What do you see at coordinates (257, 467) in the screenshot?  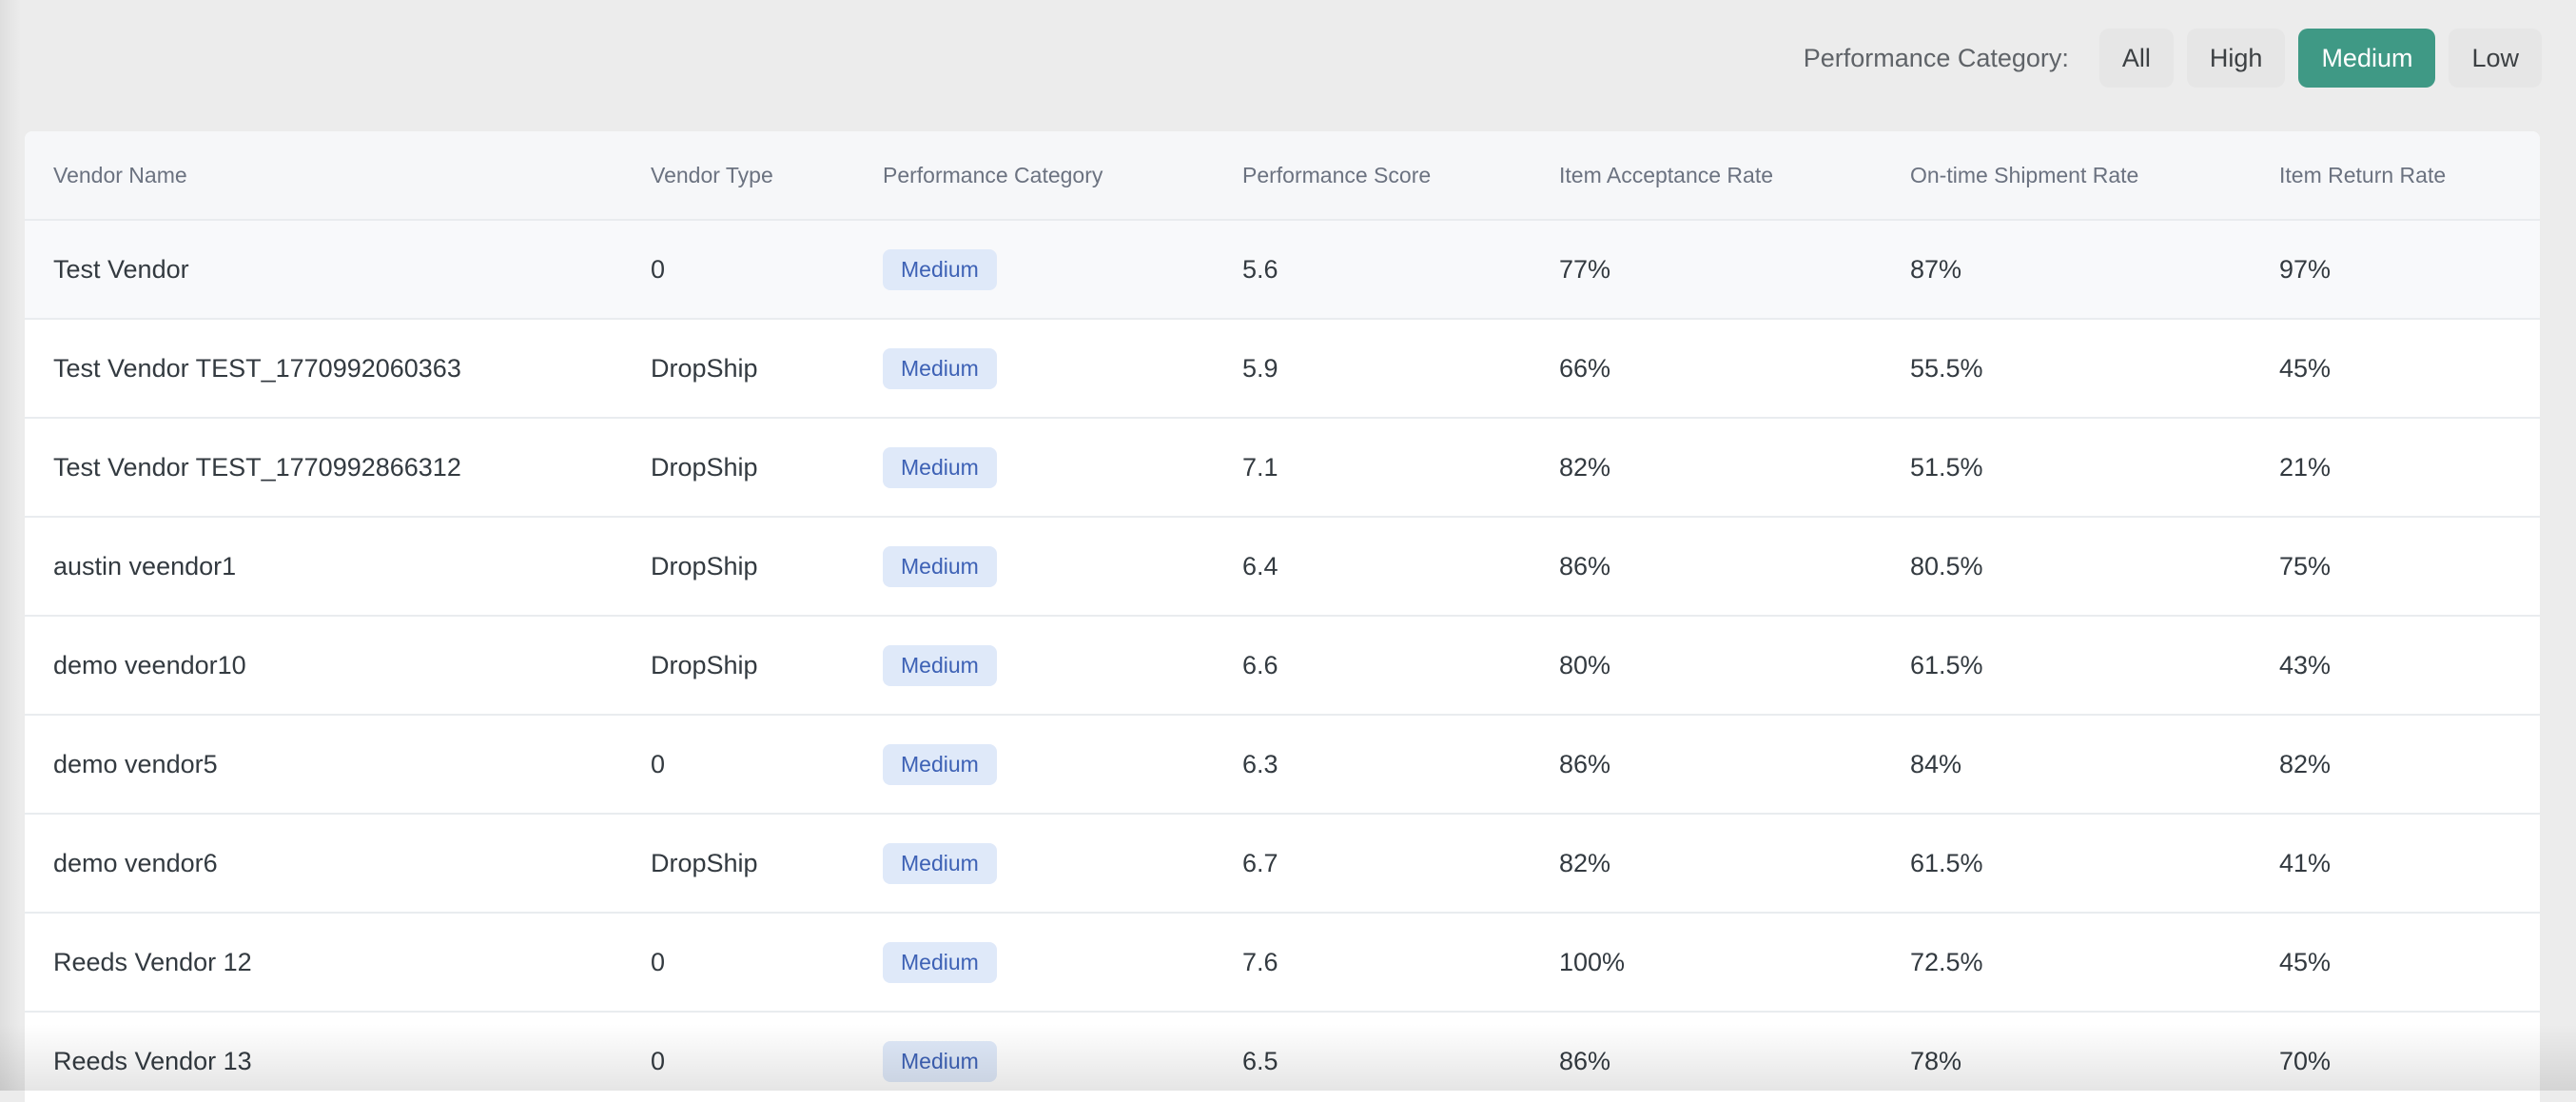 I see `cell-vendor-name: Test Vendor TEST_1770992866312` at bounding box center [257, 467].